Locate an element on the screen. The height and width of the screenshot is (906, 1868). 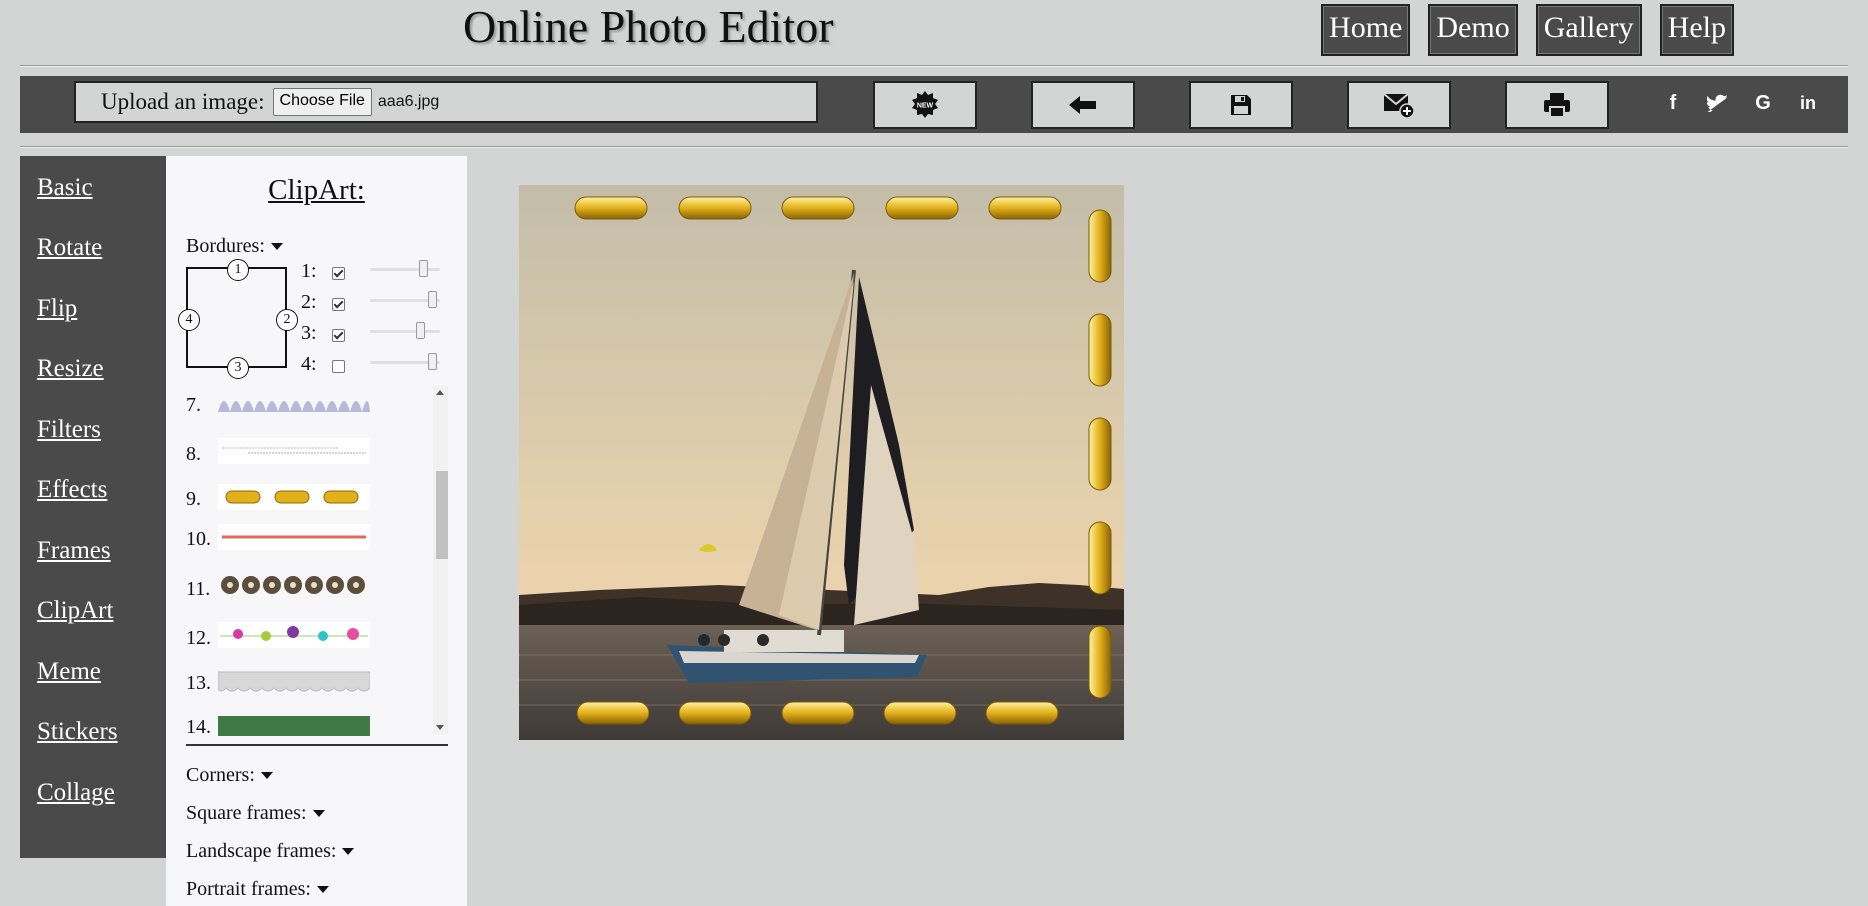
sidebar-item-filters: Filters is located at coordinates (69, 430).